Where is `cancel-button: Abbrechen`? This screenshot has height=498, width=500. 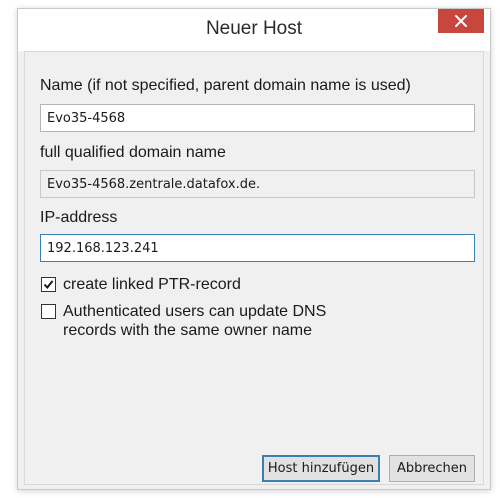 cancel-button: Abbrechen is located at coordinates (432, 468).